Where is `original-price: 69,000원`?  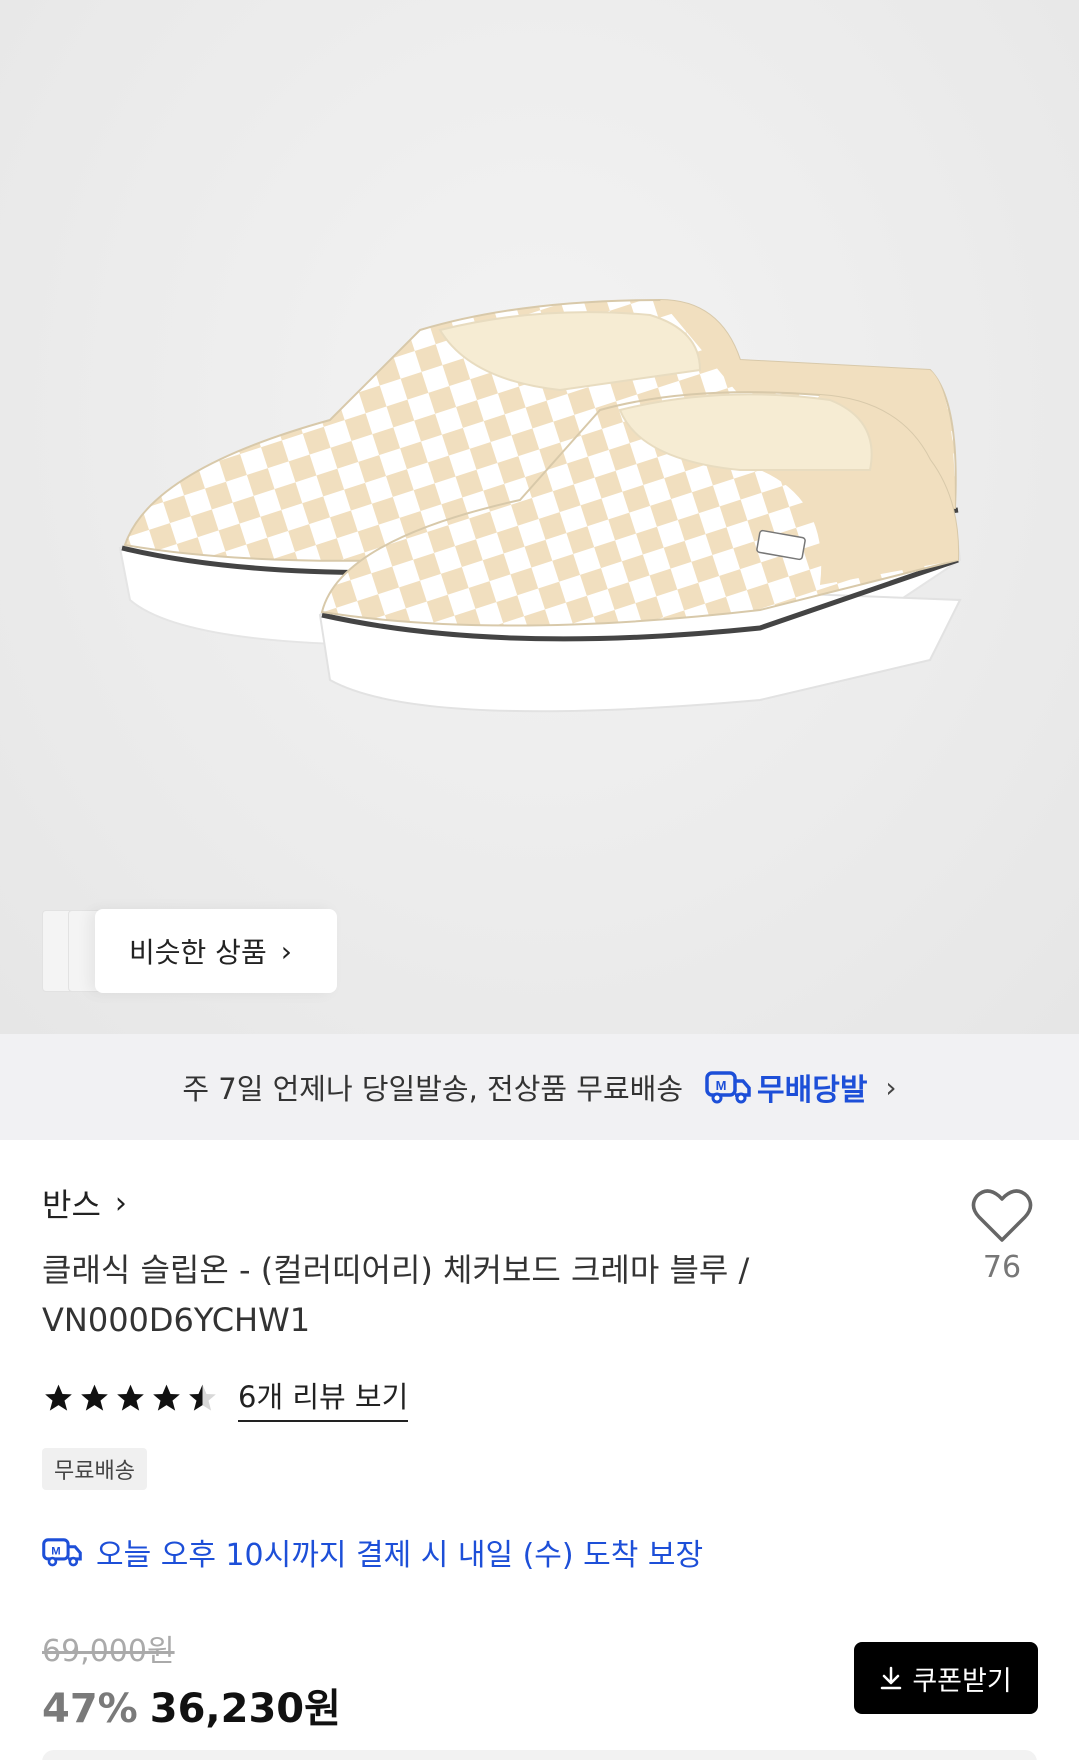
original-price: 69,000원 is located at coordinates (108, 1651).